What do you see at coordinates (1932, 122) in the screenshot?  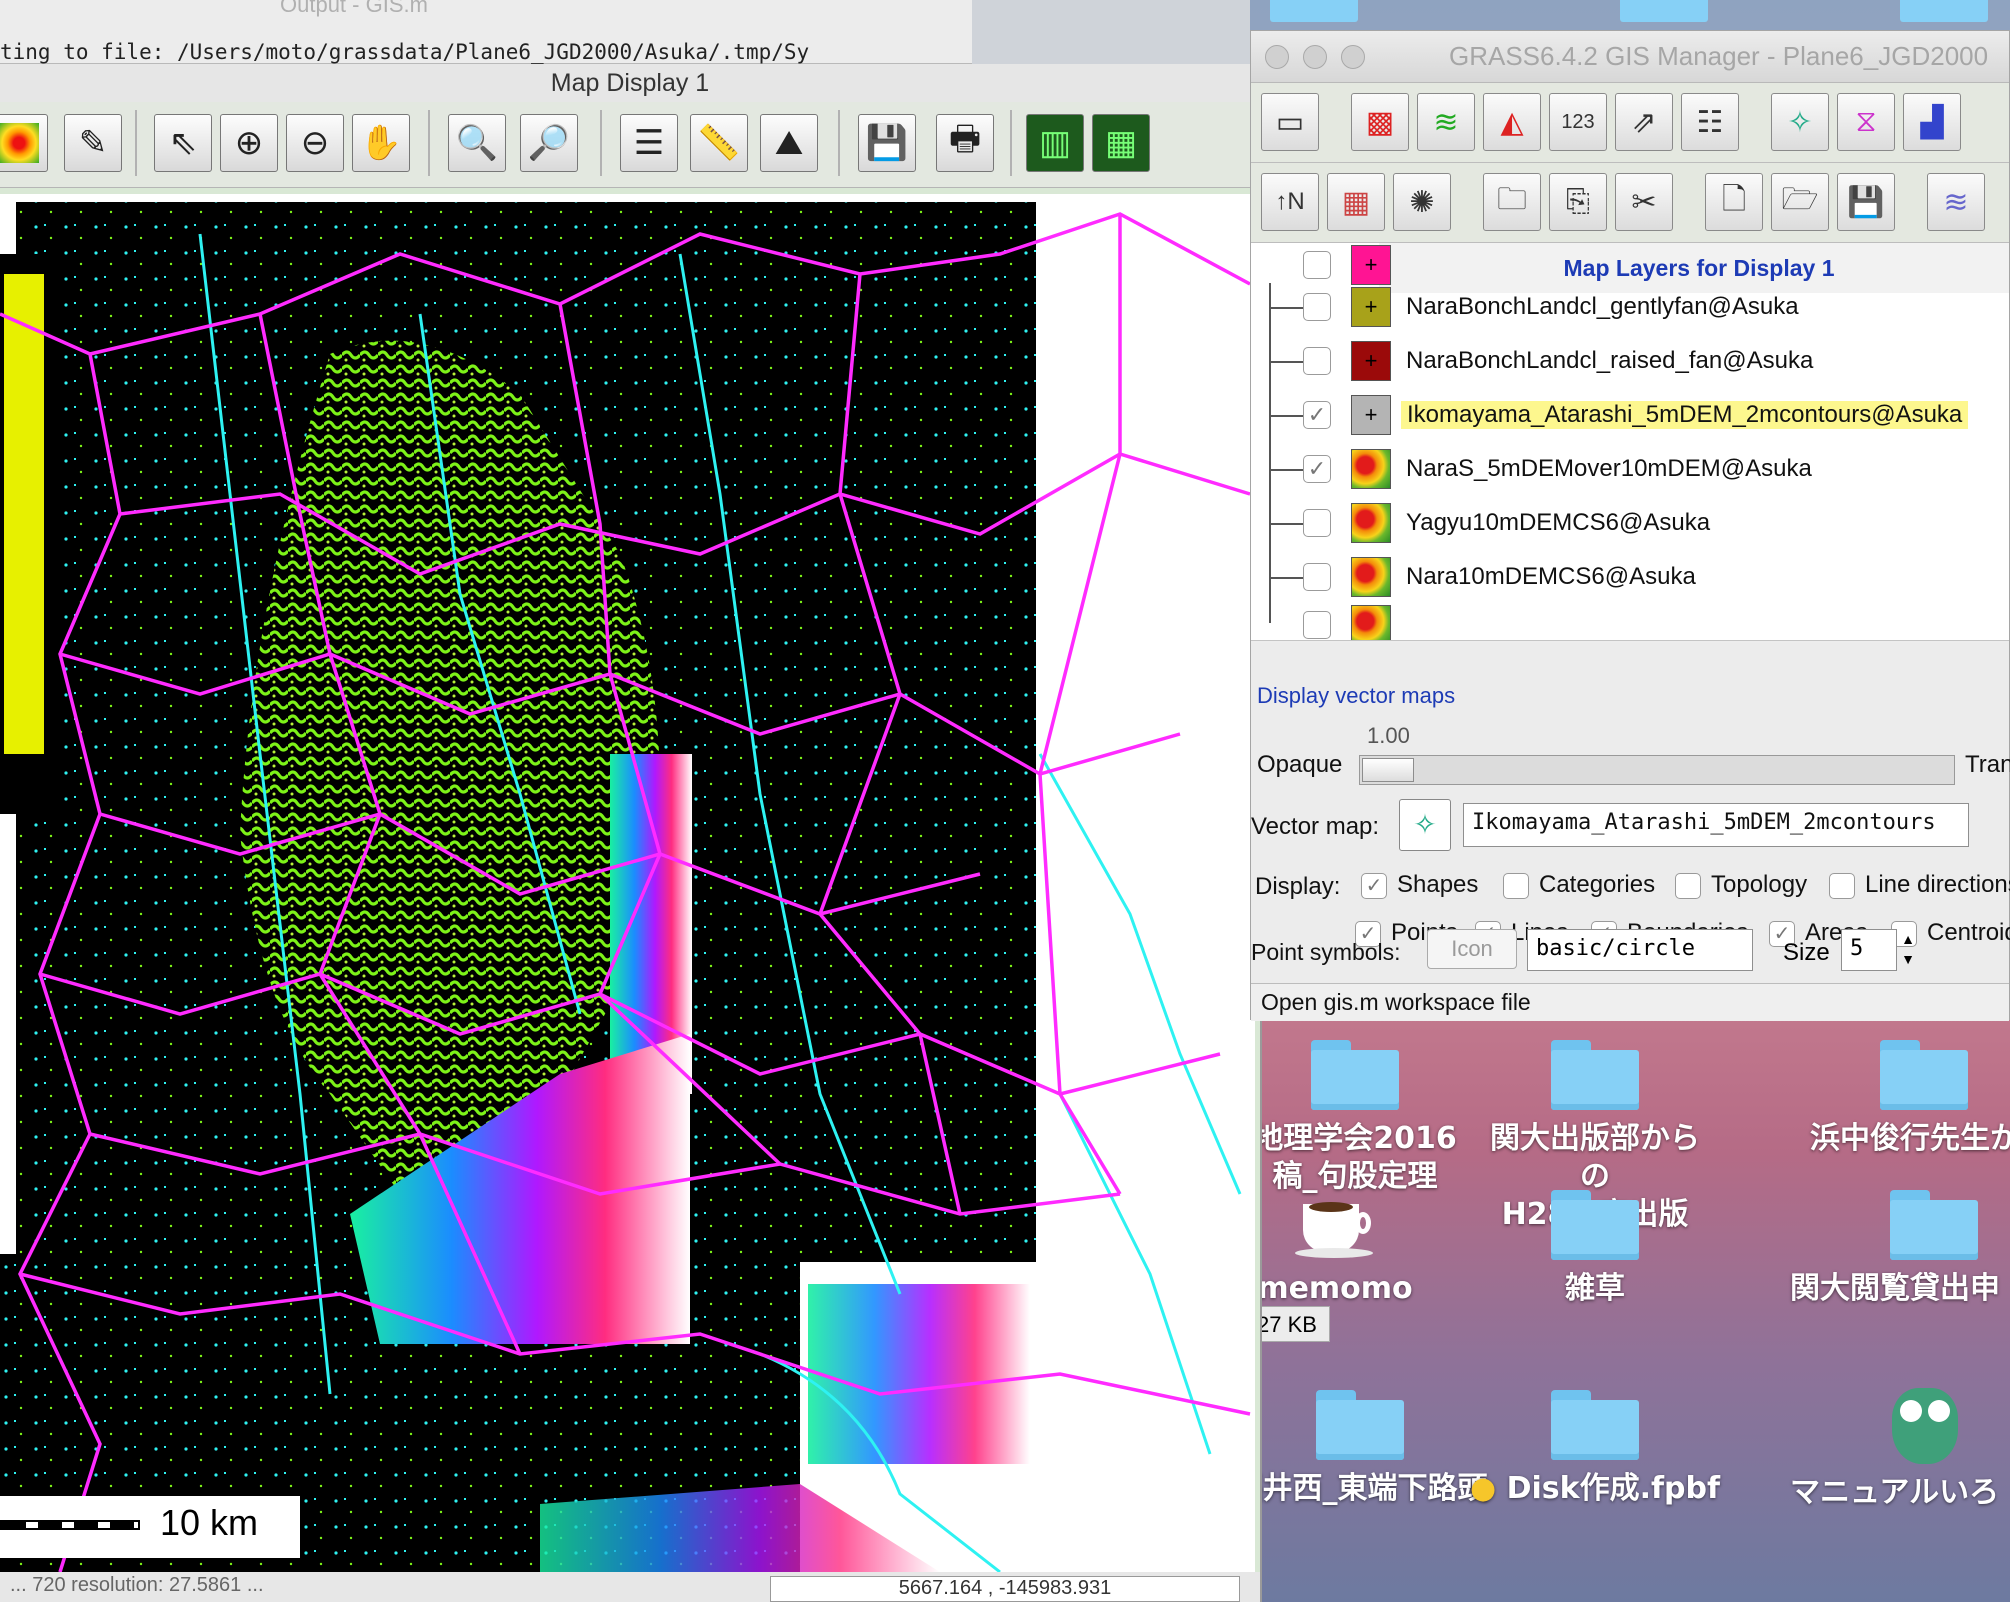 I see `add-chart-button: ▟` at bounding box center [1932, 122].